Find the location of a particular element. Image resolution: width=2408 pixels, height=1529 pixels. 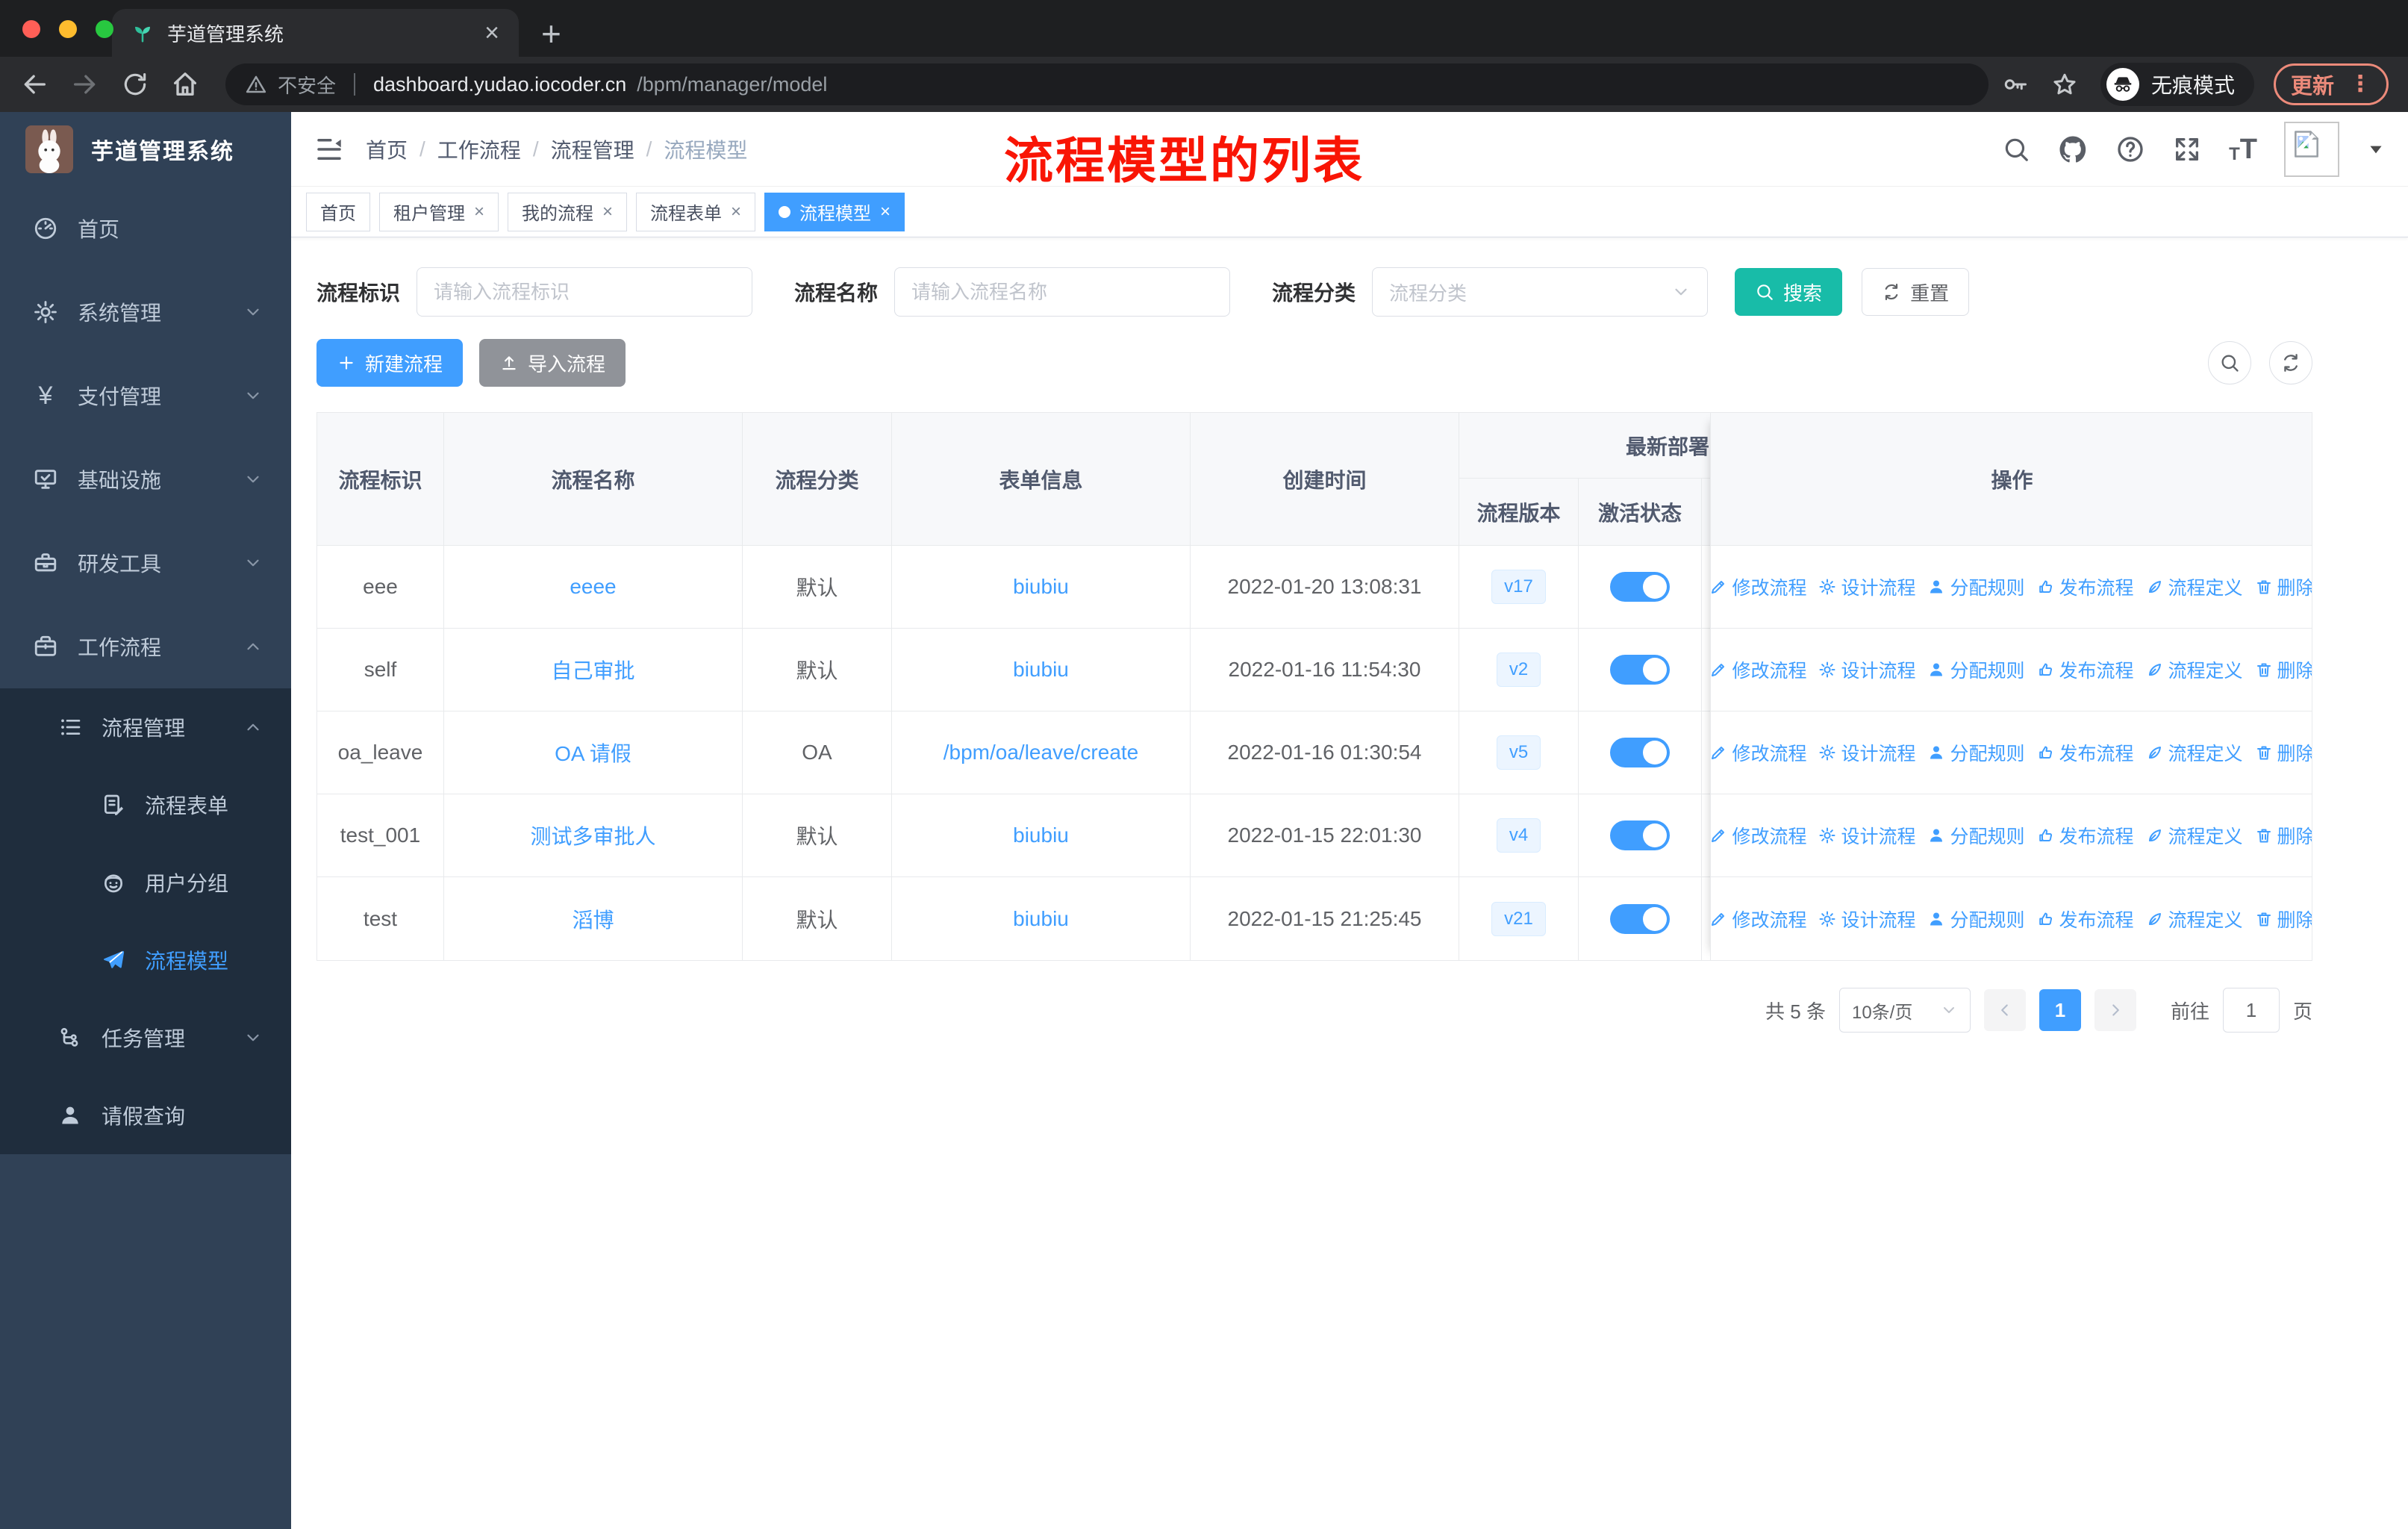

tag-process-form: 流程表单 × is located at coordinates (696, 211).